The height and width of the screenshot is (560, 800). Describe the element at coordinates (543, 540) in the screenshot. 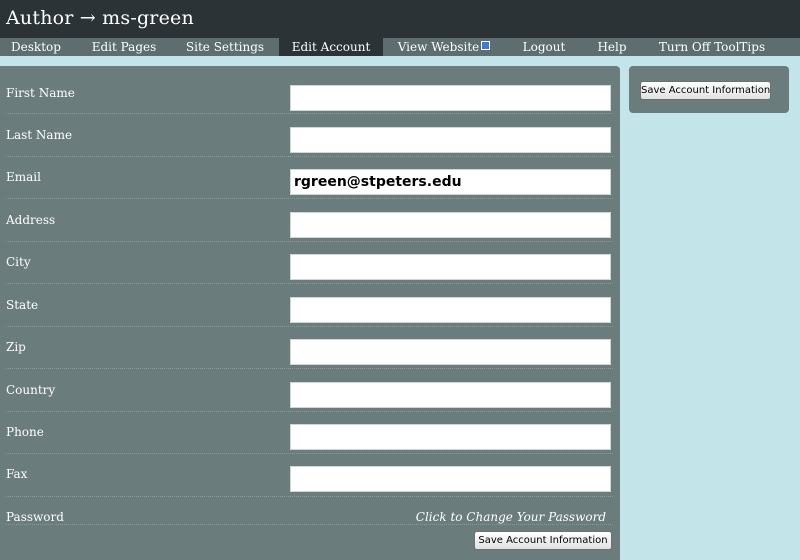

I see `save-account-button: Save Account Information` at that location.